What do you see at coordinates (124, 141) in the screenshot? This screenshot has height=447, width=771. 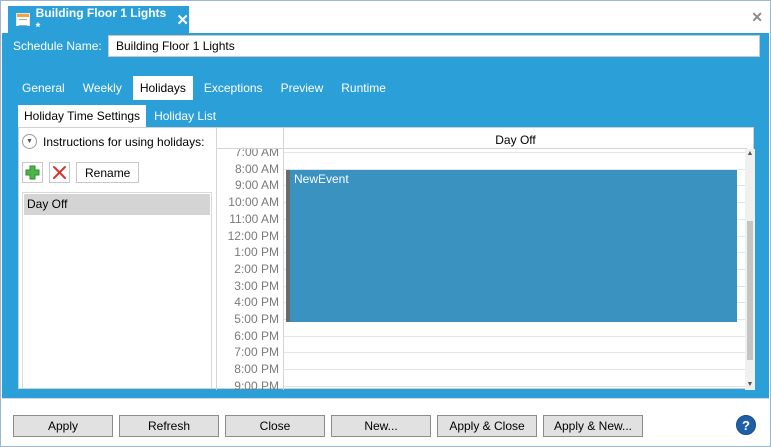 I see `instructions-label: Instructions for using holidays:` at bounding box center [124, 141].